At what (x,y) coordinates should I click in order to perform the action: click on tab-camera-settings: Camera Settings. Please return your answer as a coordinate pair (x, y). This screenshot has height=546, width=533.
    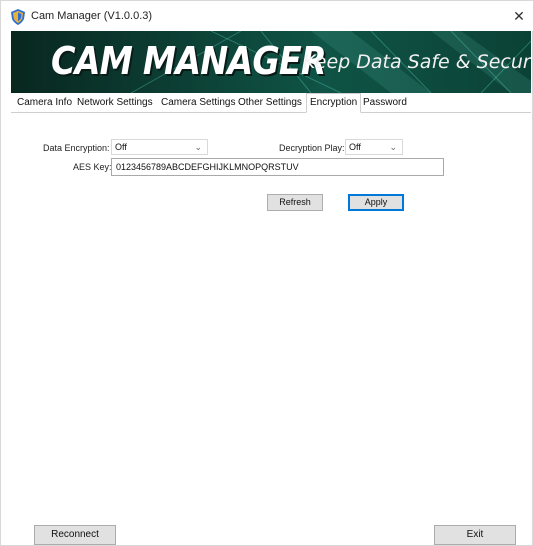
    Looking at the image, I should click on (198, 104).